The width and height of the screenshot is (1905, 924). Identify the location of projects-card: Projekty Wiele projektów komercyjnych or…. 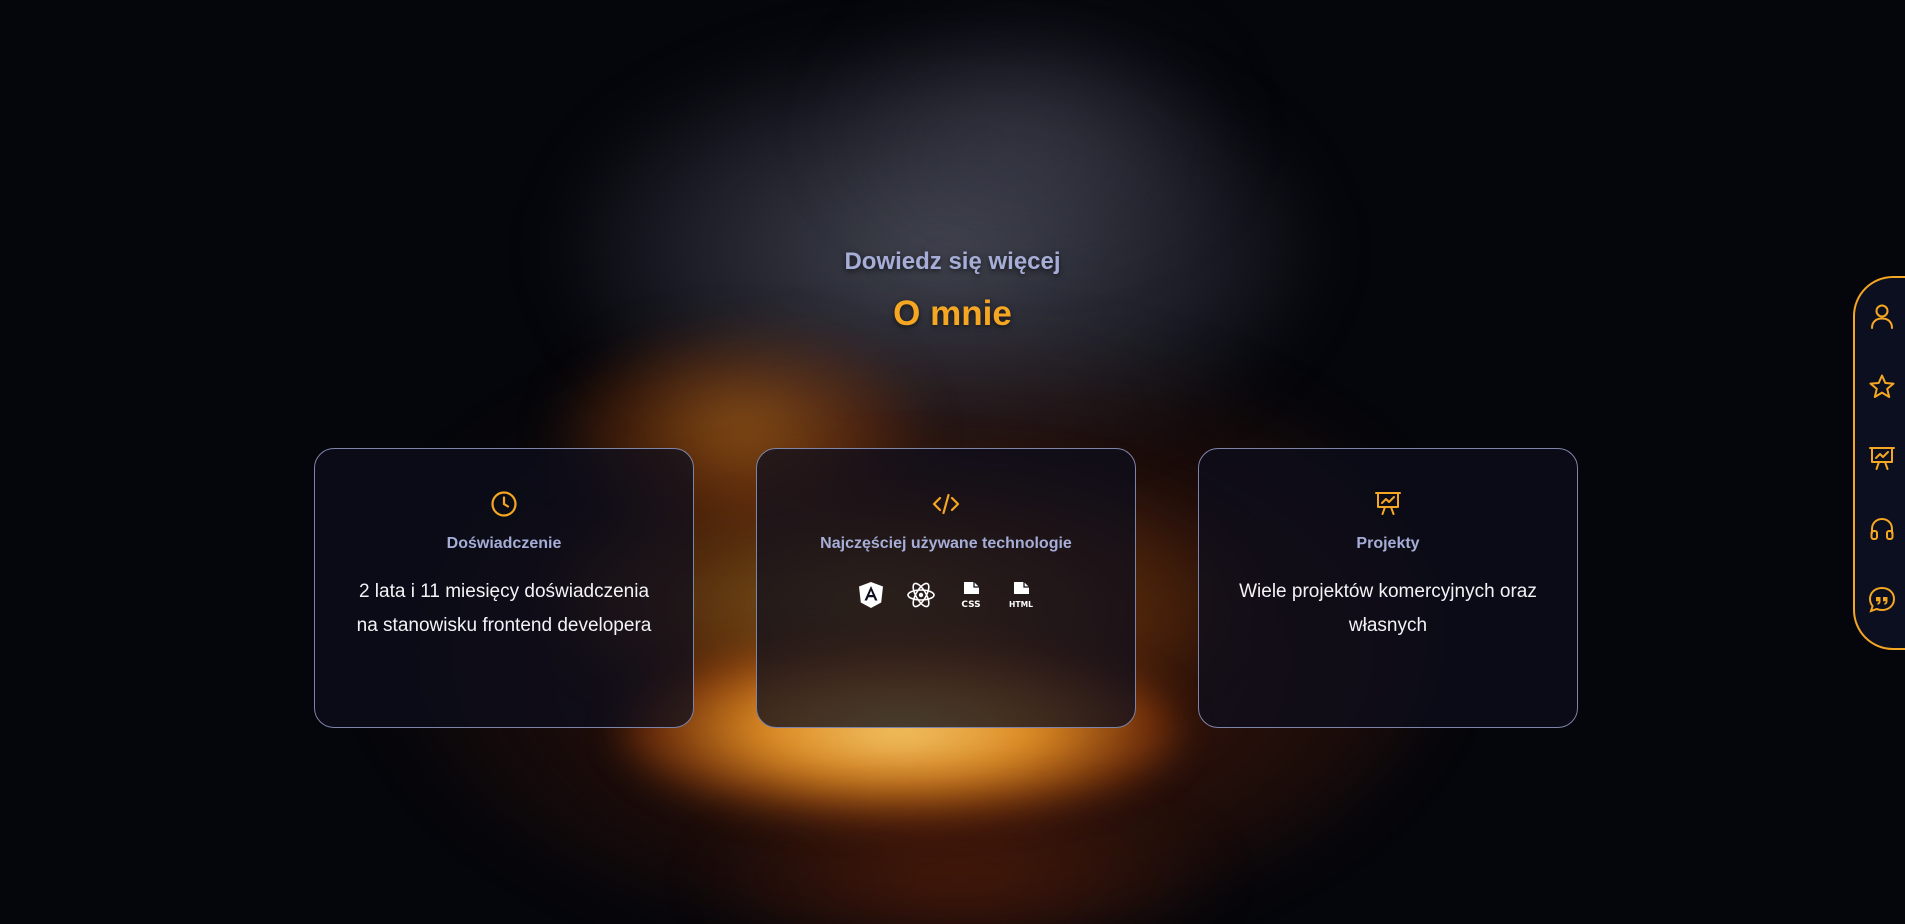
(1388, 588).